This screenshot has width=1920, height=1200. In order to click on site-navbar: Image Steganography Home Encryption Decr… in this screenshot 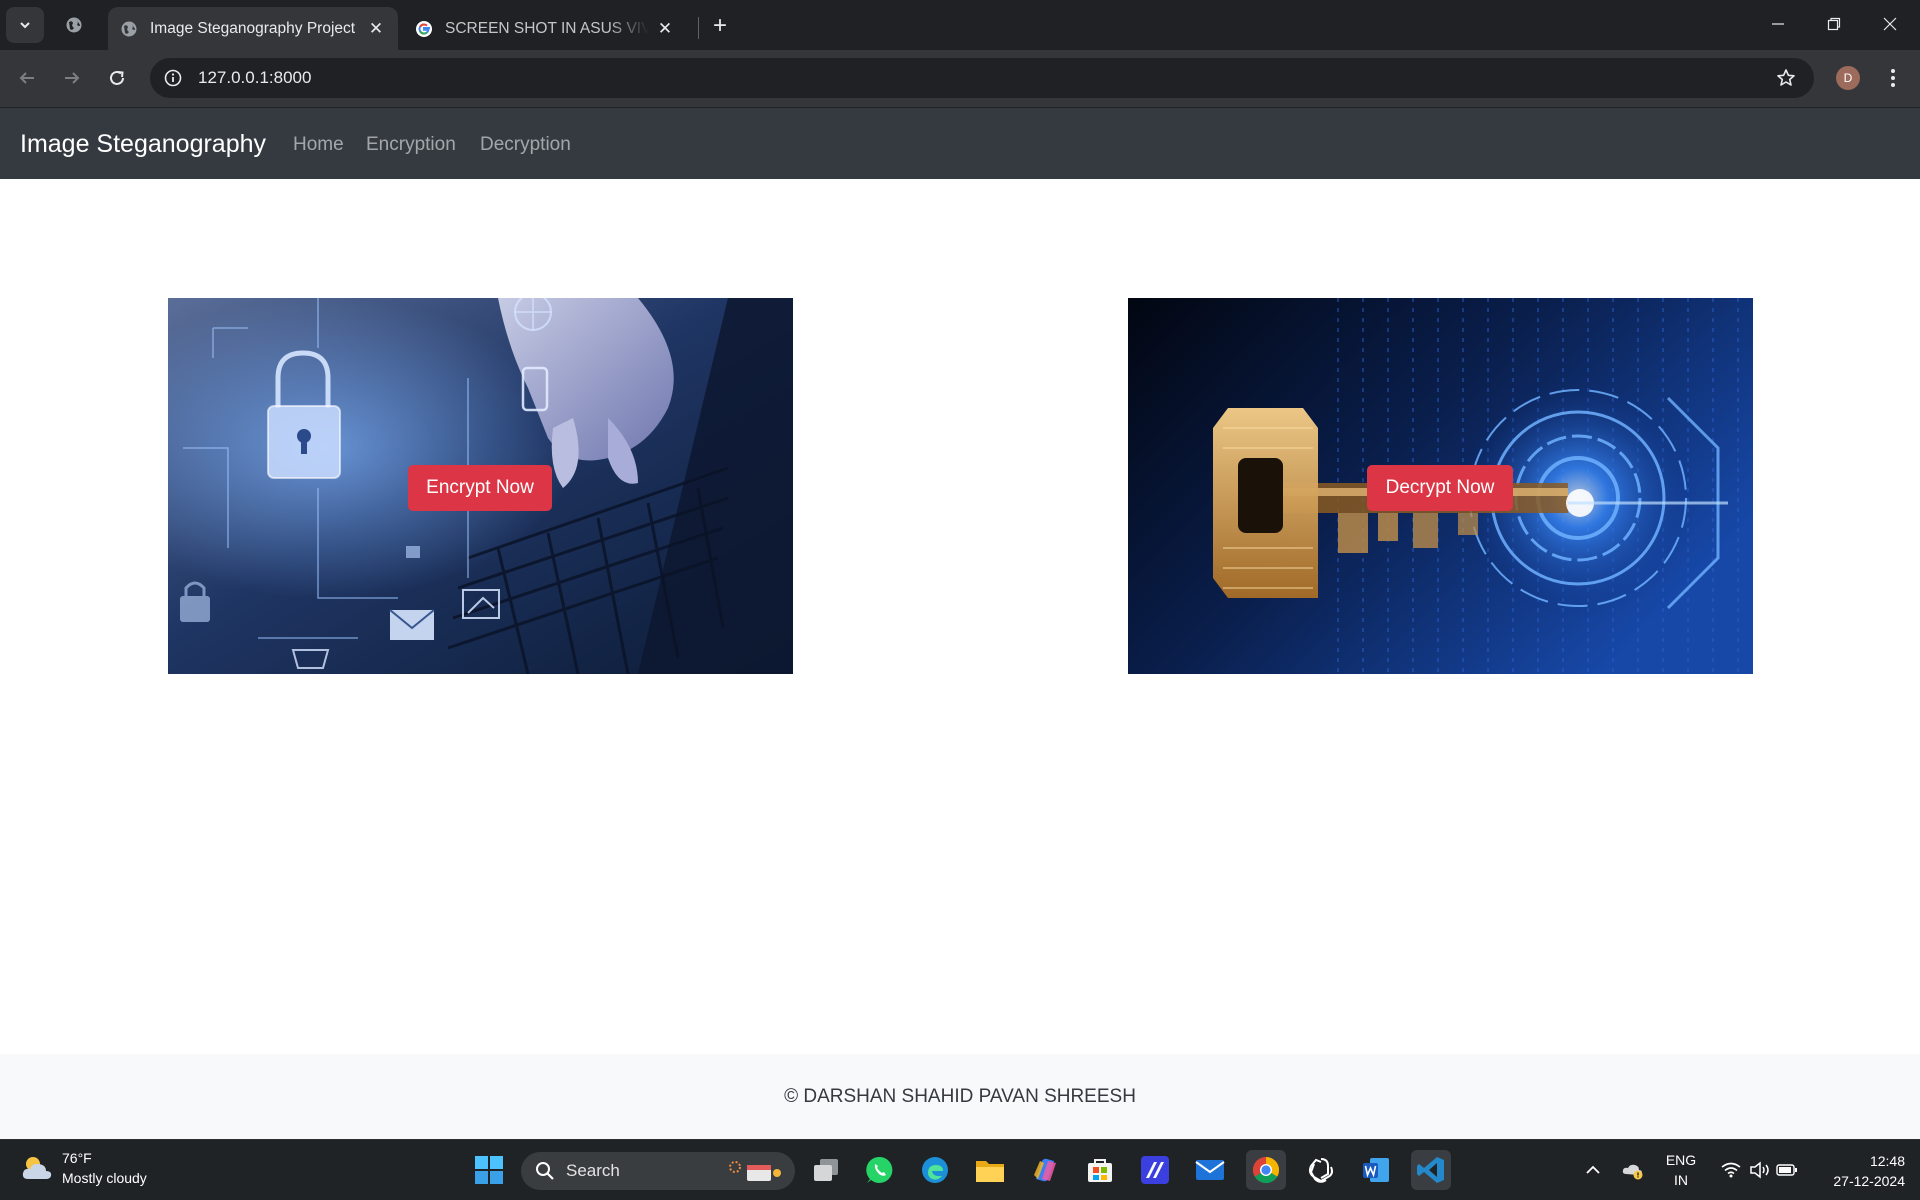, I will do `click(960, 143)`.